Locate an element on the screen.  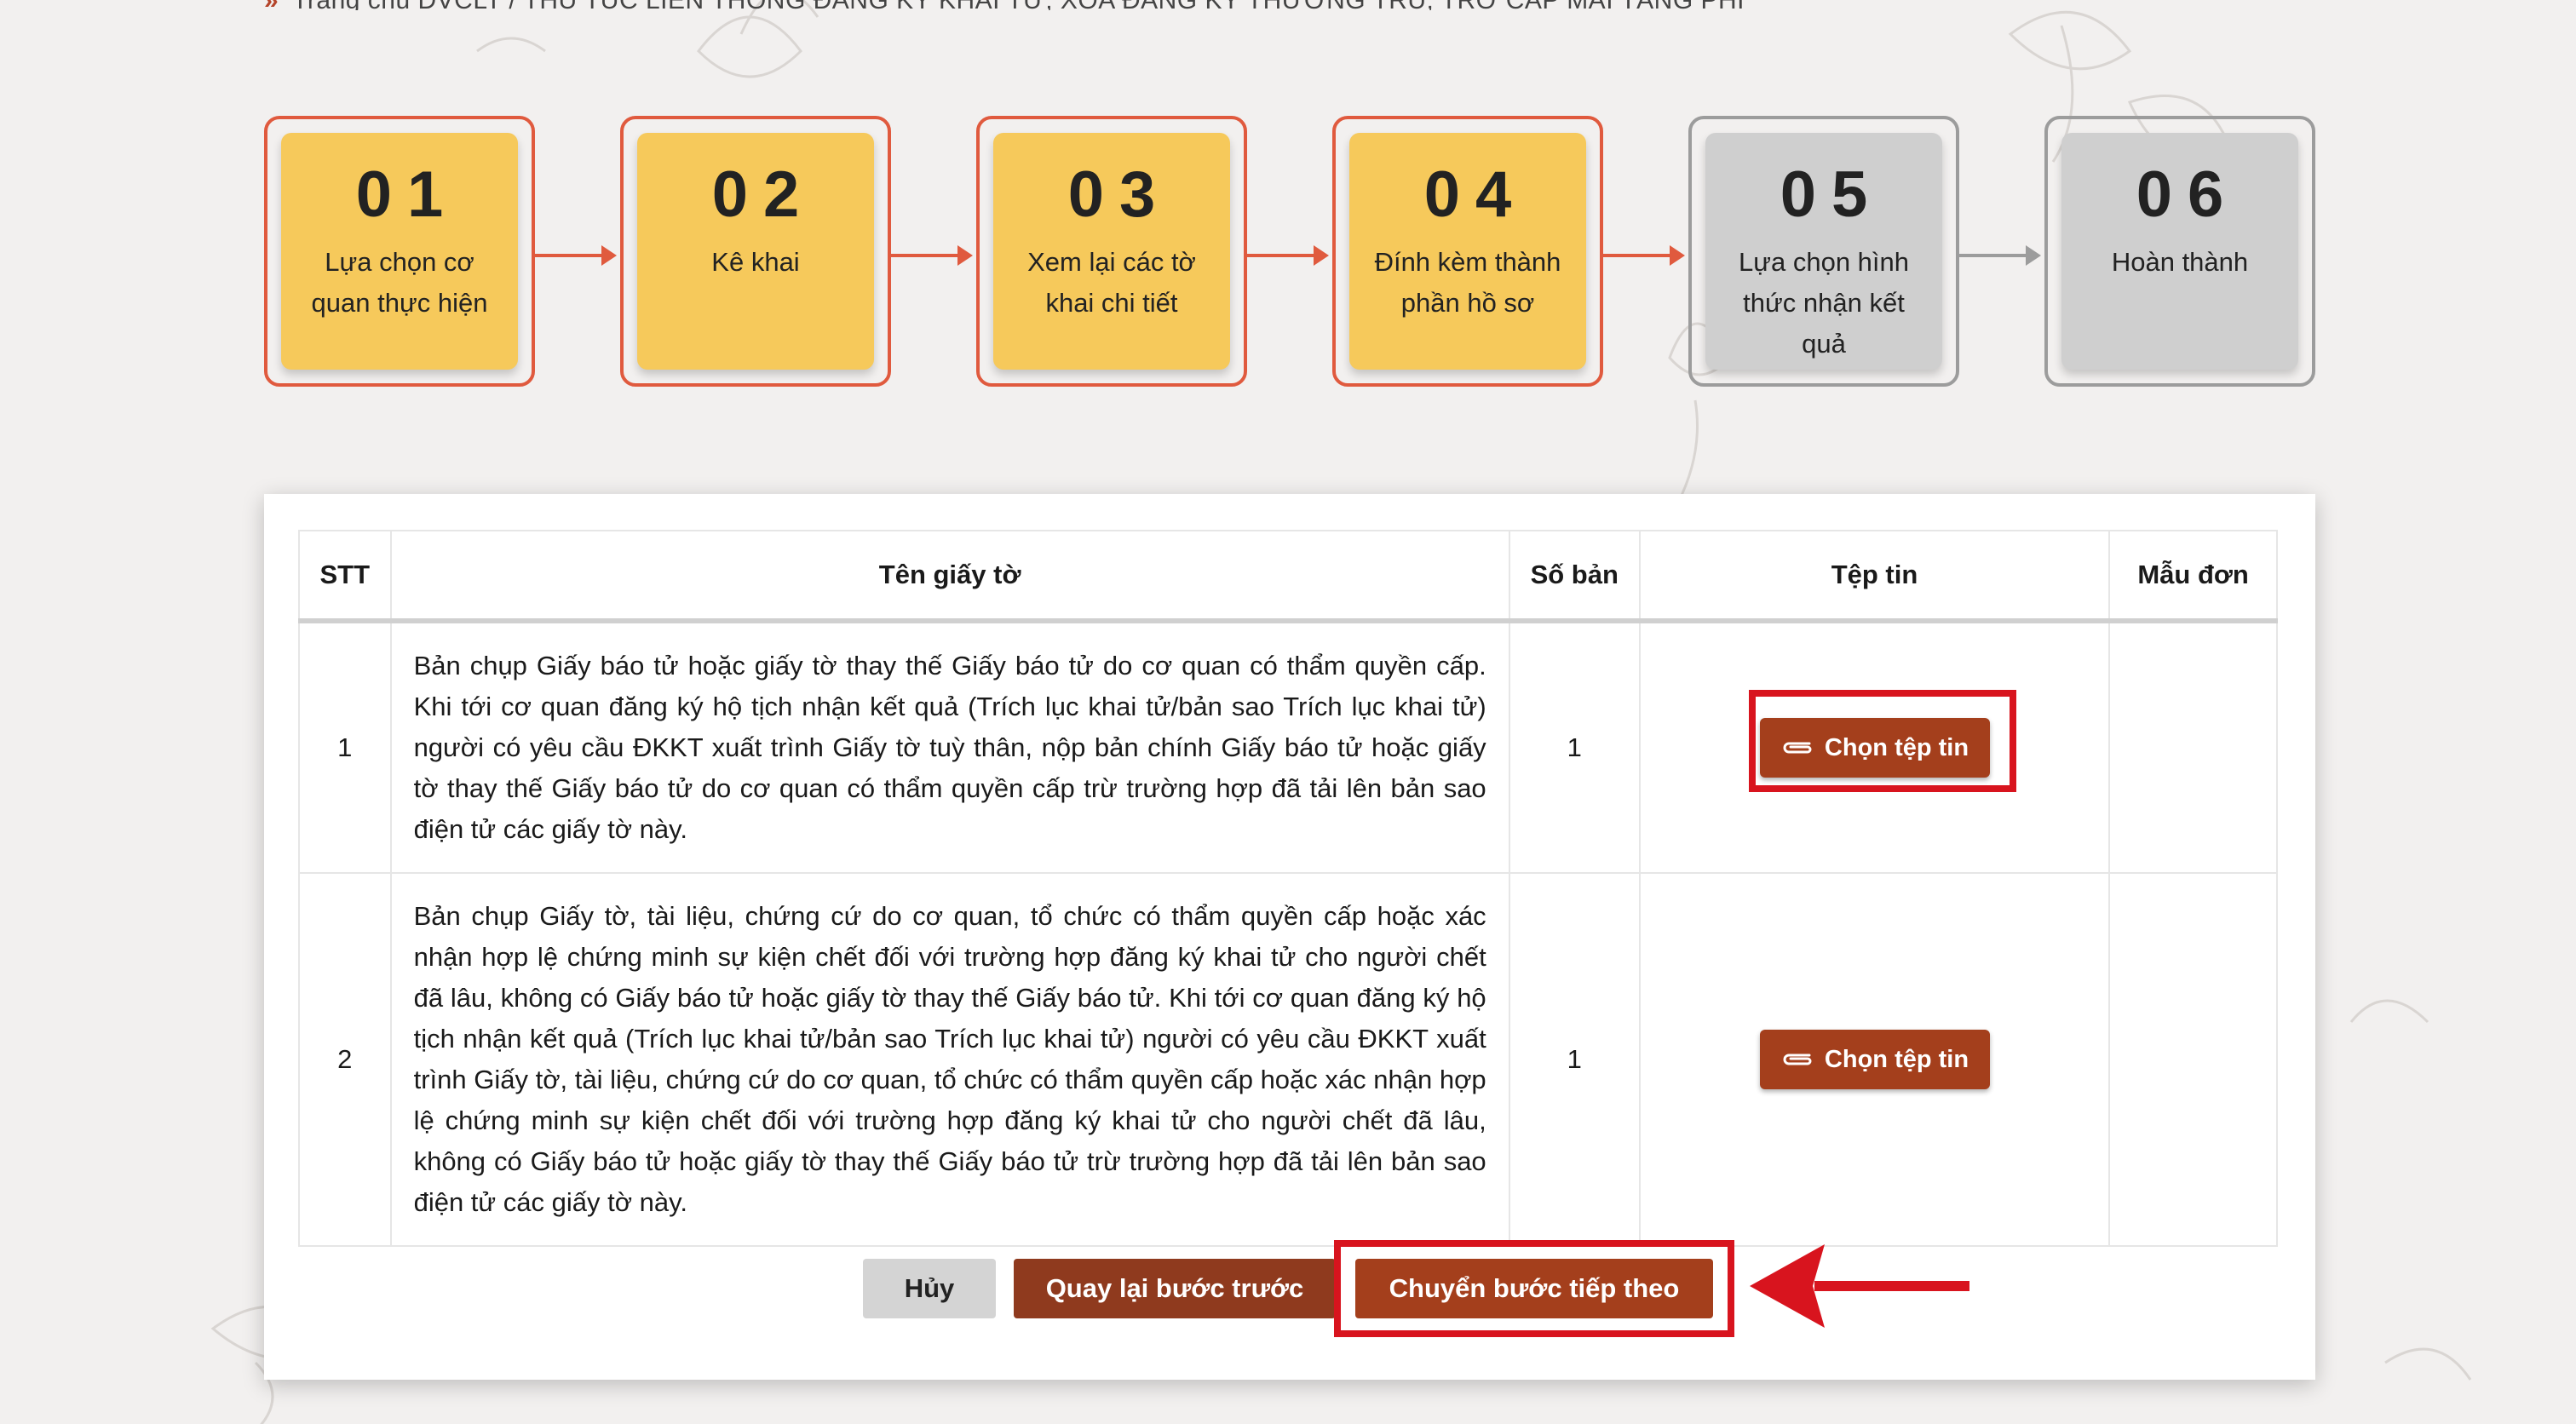
step-5: 05 Lựa chọn hình thức nhận kết quả is located at coordinates (1824, 252).